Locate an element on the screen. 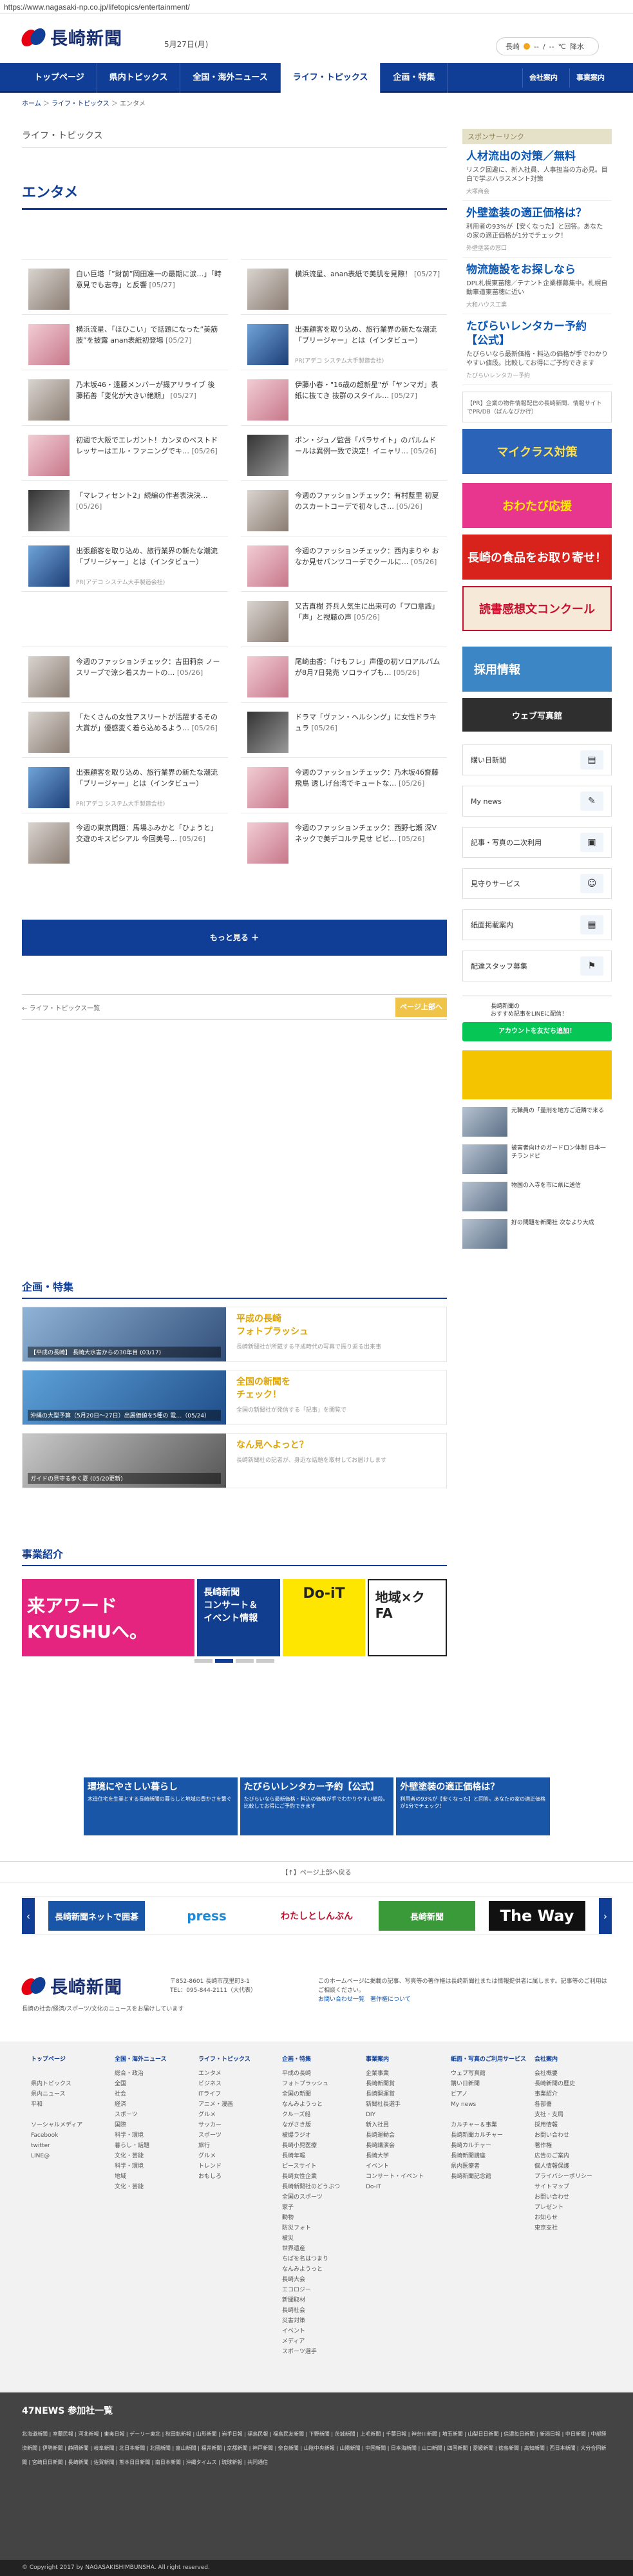 The image size is (633, 2576). sitemap-link: 事業紹介 is located at coordinates (563, 2094).